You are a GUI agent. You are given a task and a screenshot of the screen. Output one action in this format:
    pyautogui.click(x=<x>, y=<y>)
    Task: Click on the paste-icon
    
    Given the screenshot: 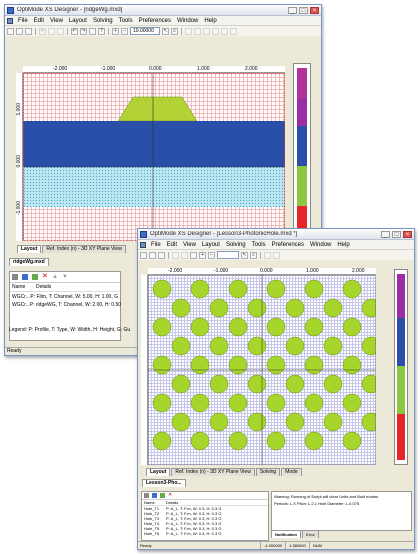 What is the action you would take?
    pyautogui.click(x=60, y=31)
    